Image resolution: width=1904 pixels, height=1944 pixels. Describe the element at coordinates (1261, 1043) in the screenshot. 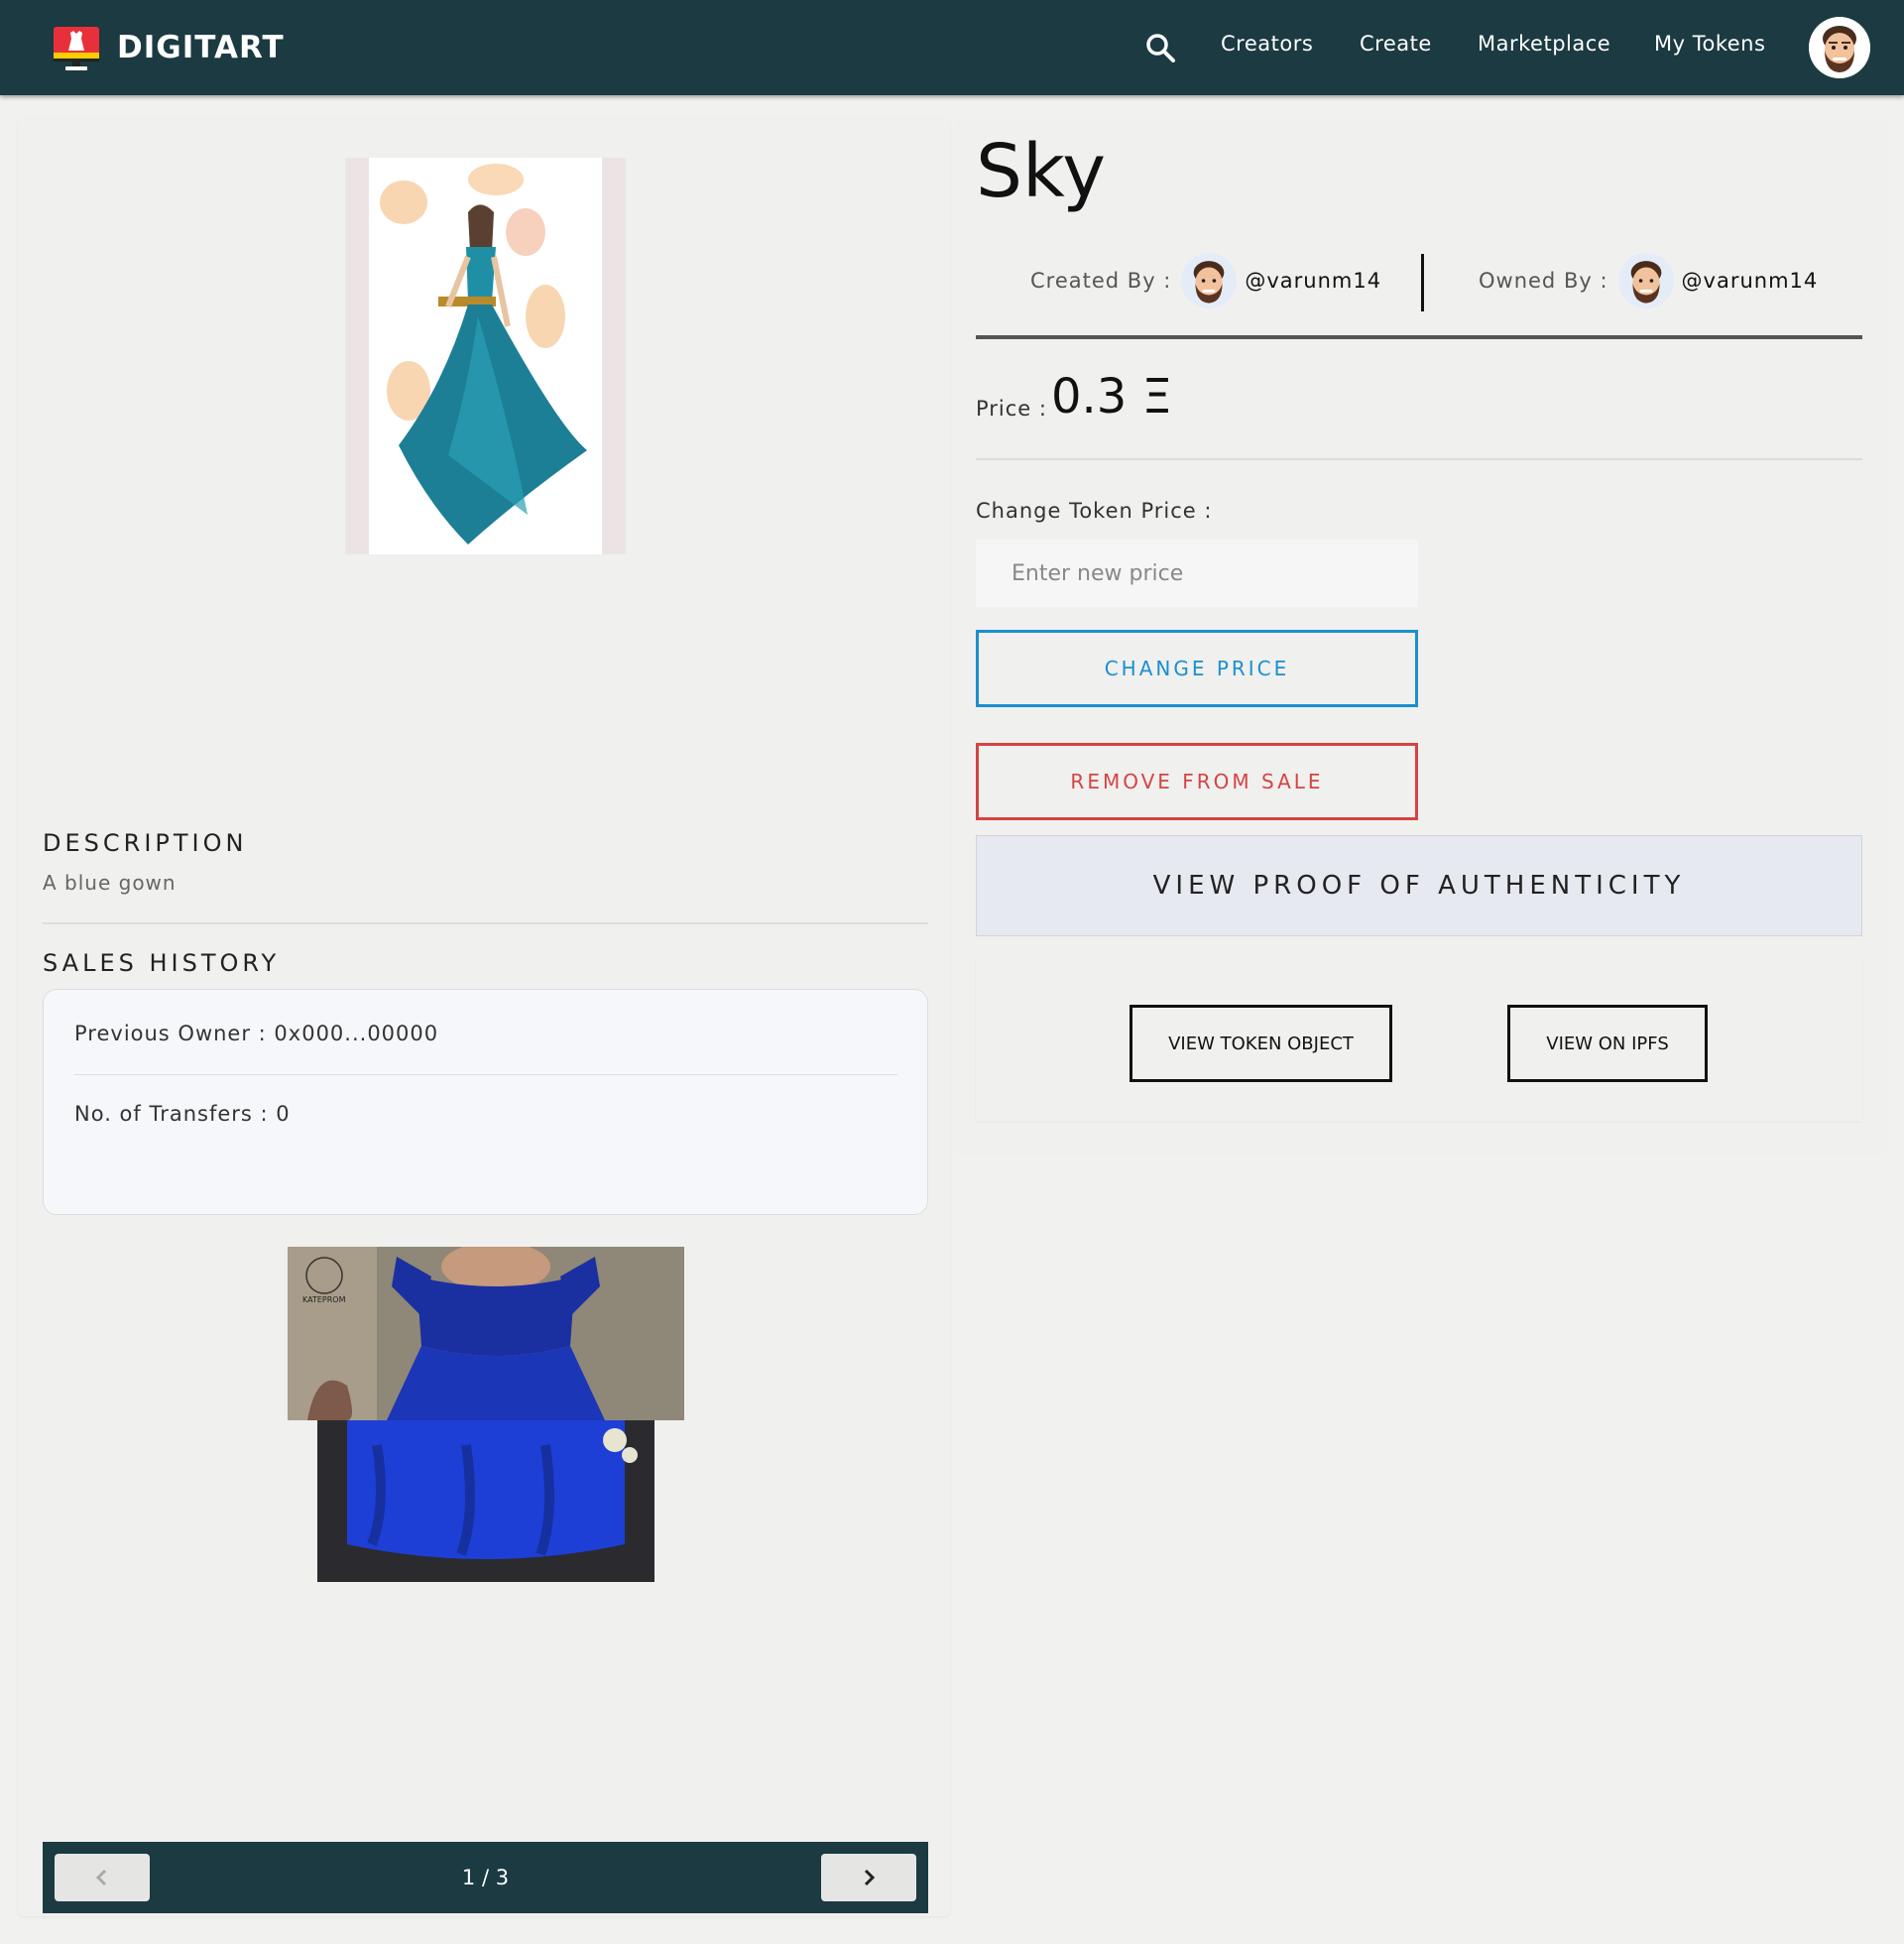

I see `view-token-object-button: VIEW TOKEN OBJECT` at that location.